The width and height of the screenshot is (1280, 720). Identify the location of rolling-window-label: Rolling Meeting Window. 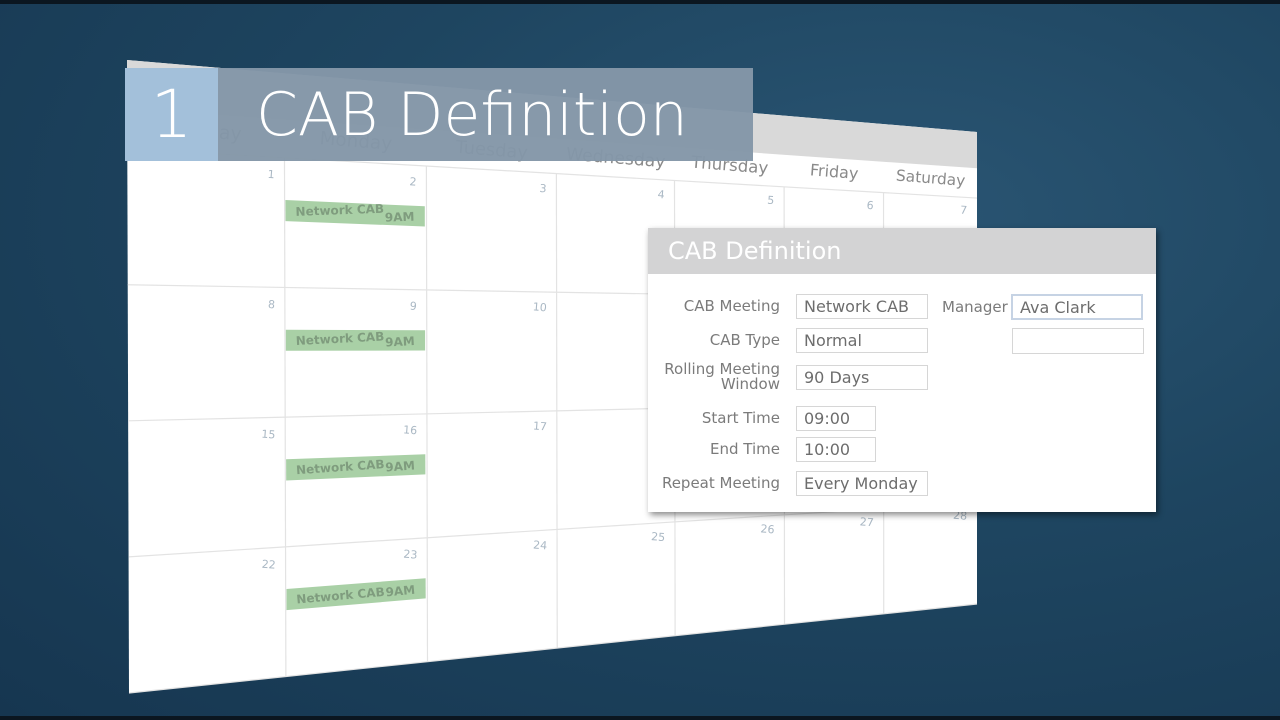
(714, 377).